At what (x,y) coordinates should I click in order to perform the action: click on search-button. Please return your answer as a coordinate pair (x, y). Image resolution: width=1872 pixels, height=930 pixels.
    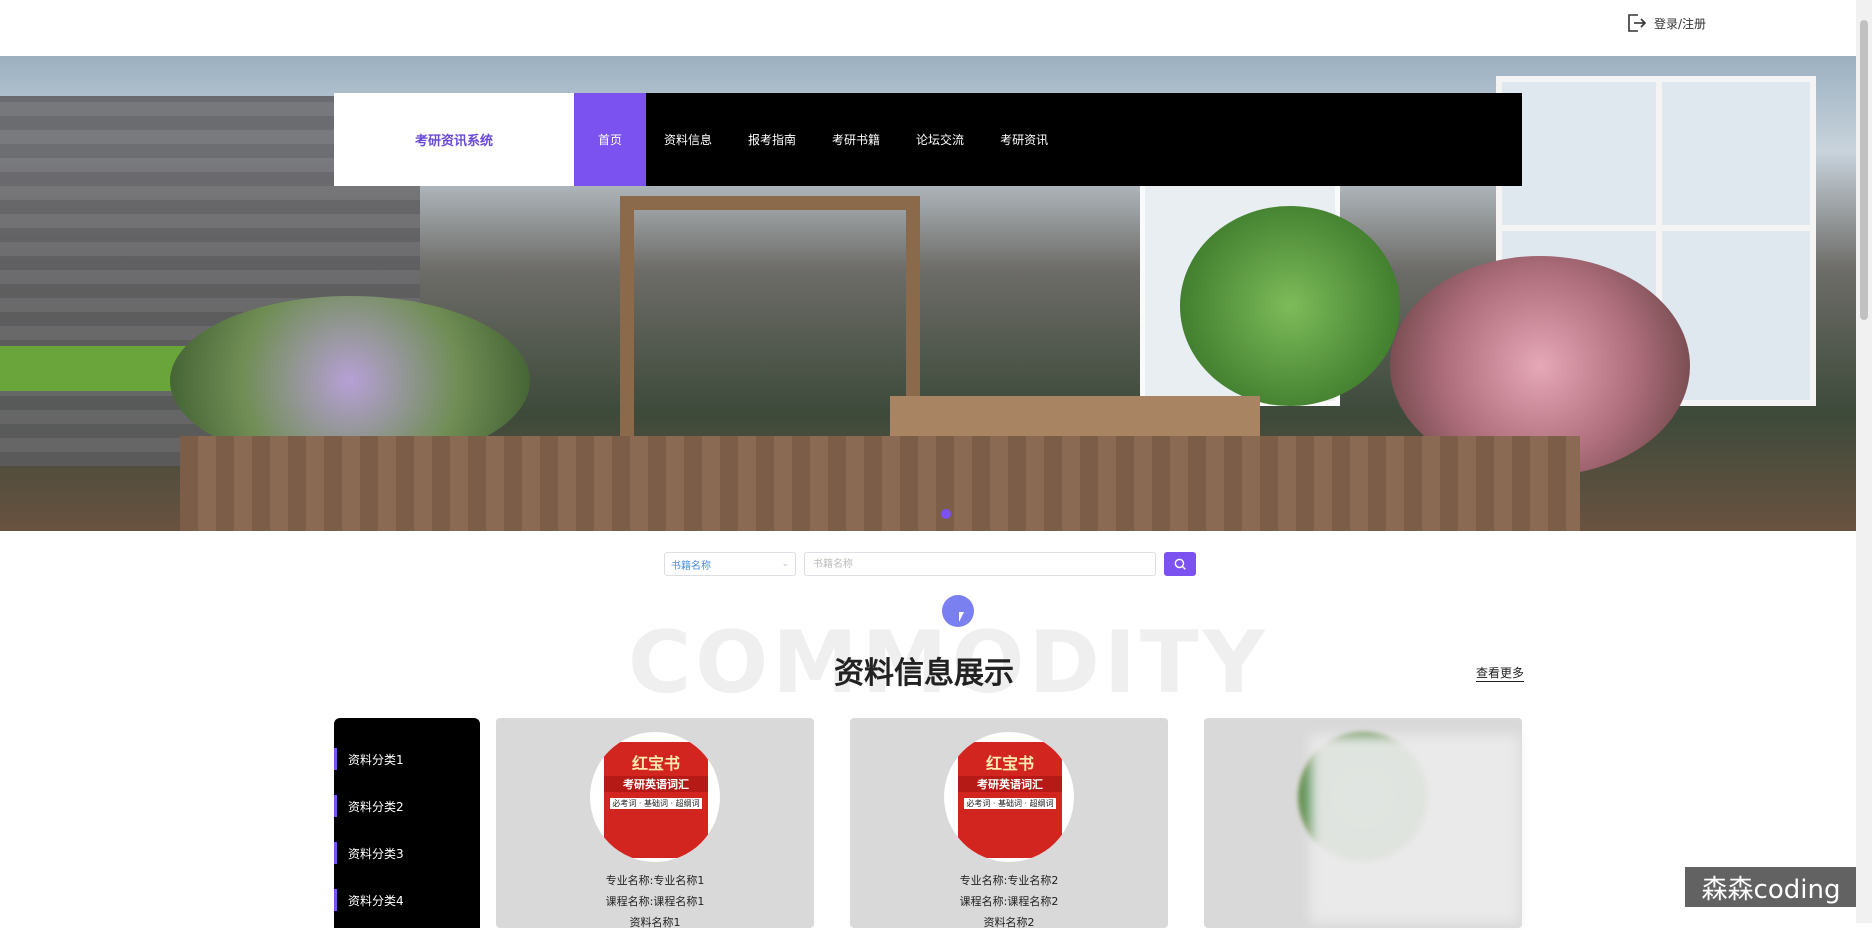
    Looking at the image, I should click on (1180, 564).